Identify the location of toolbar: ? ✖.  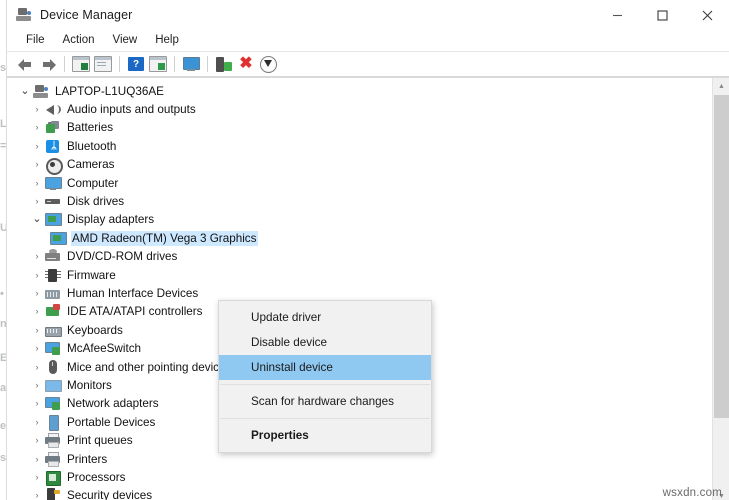
(368, 64).